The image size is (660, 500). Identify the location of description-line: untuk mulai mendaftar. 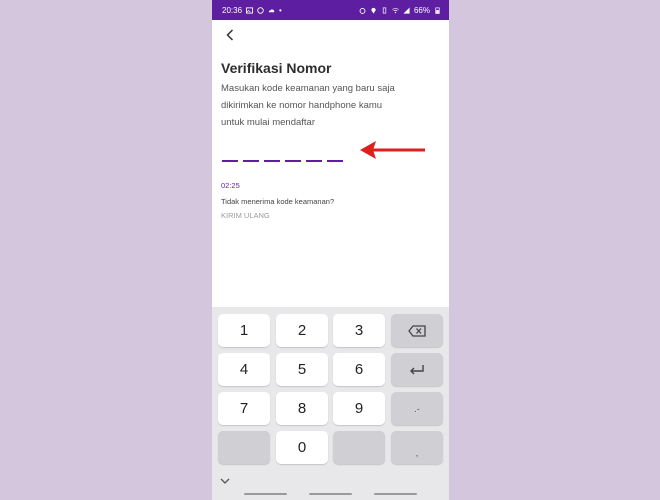
(268, 122).